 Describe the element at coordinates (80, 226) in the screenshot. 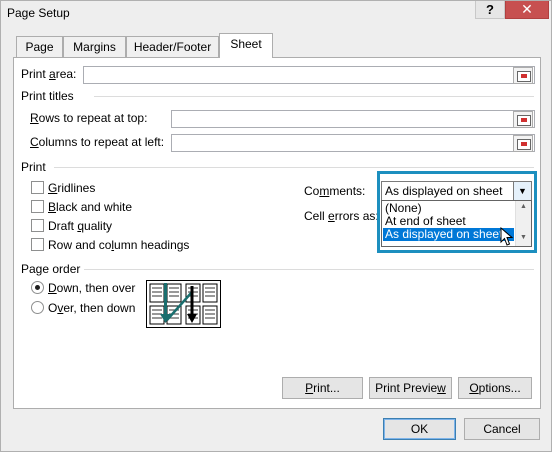

I see `draft-quality-label: Draft quality` at that location.